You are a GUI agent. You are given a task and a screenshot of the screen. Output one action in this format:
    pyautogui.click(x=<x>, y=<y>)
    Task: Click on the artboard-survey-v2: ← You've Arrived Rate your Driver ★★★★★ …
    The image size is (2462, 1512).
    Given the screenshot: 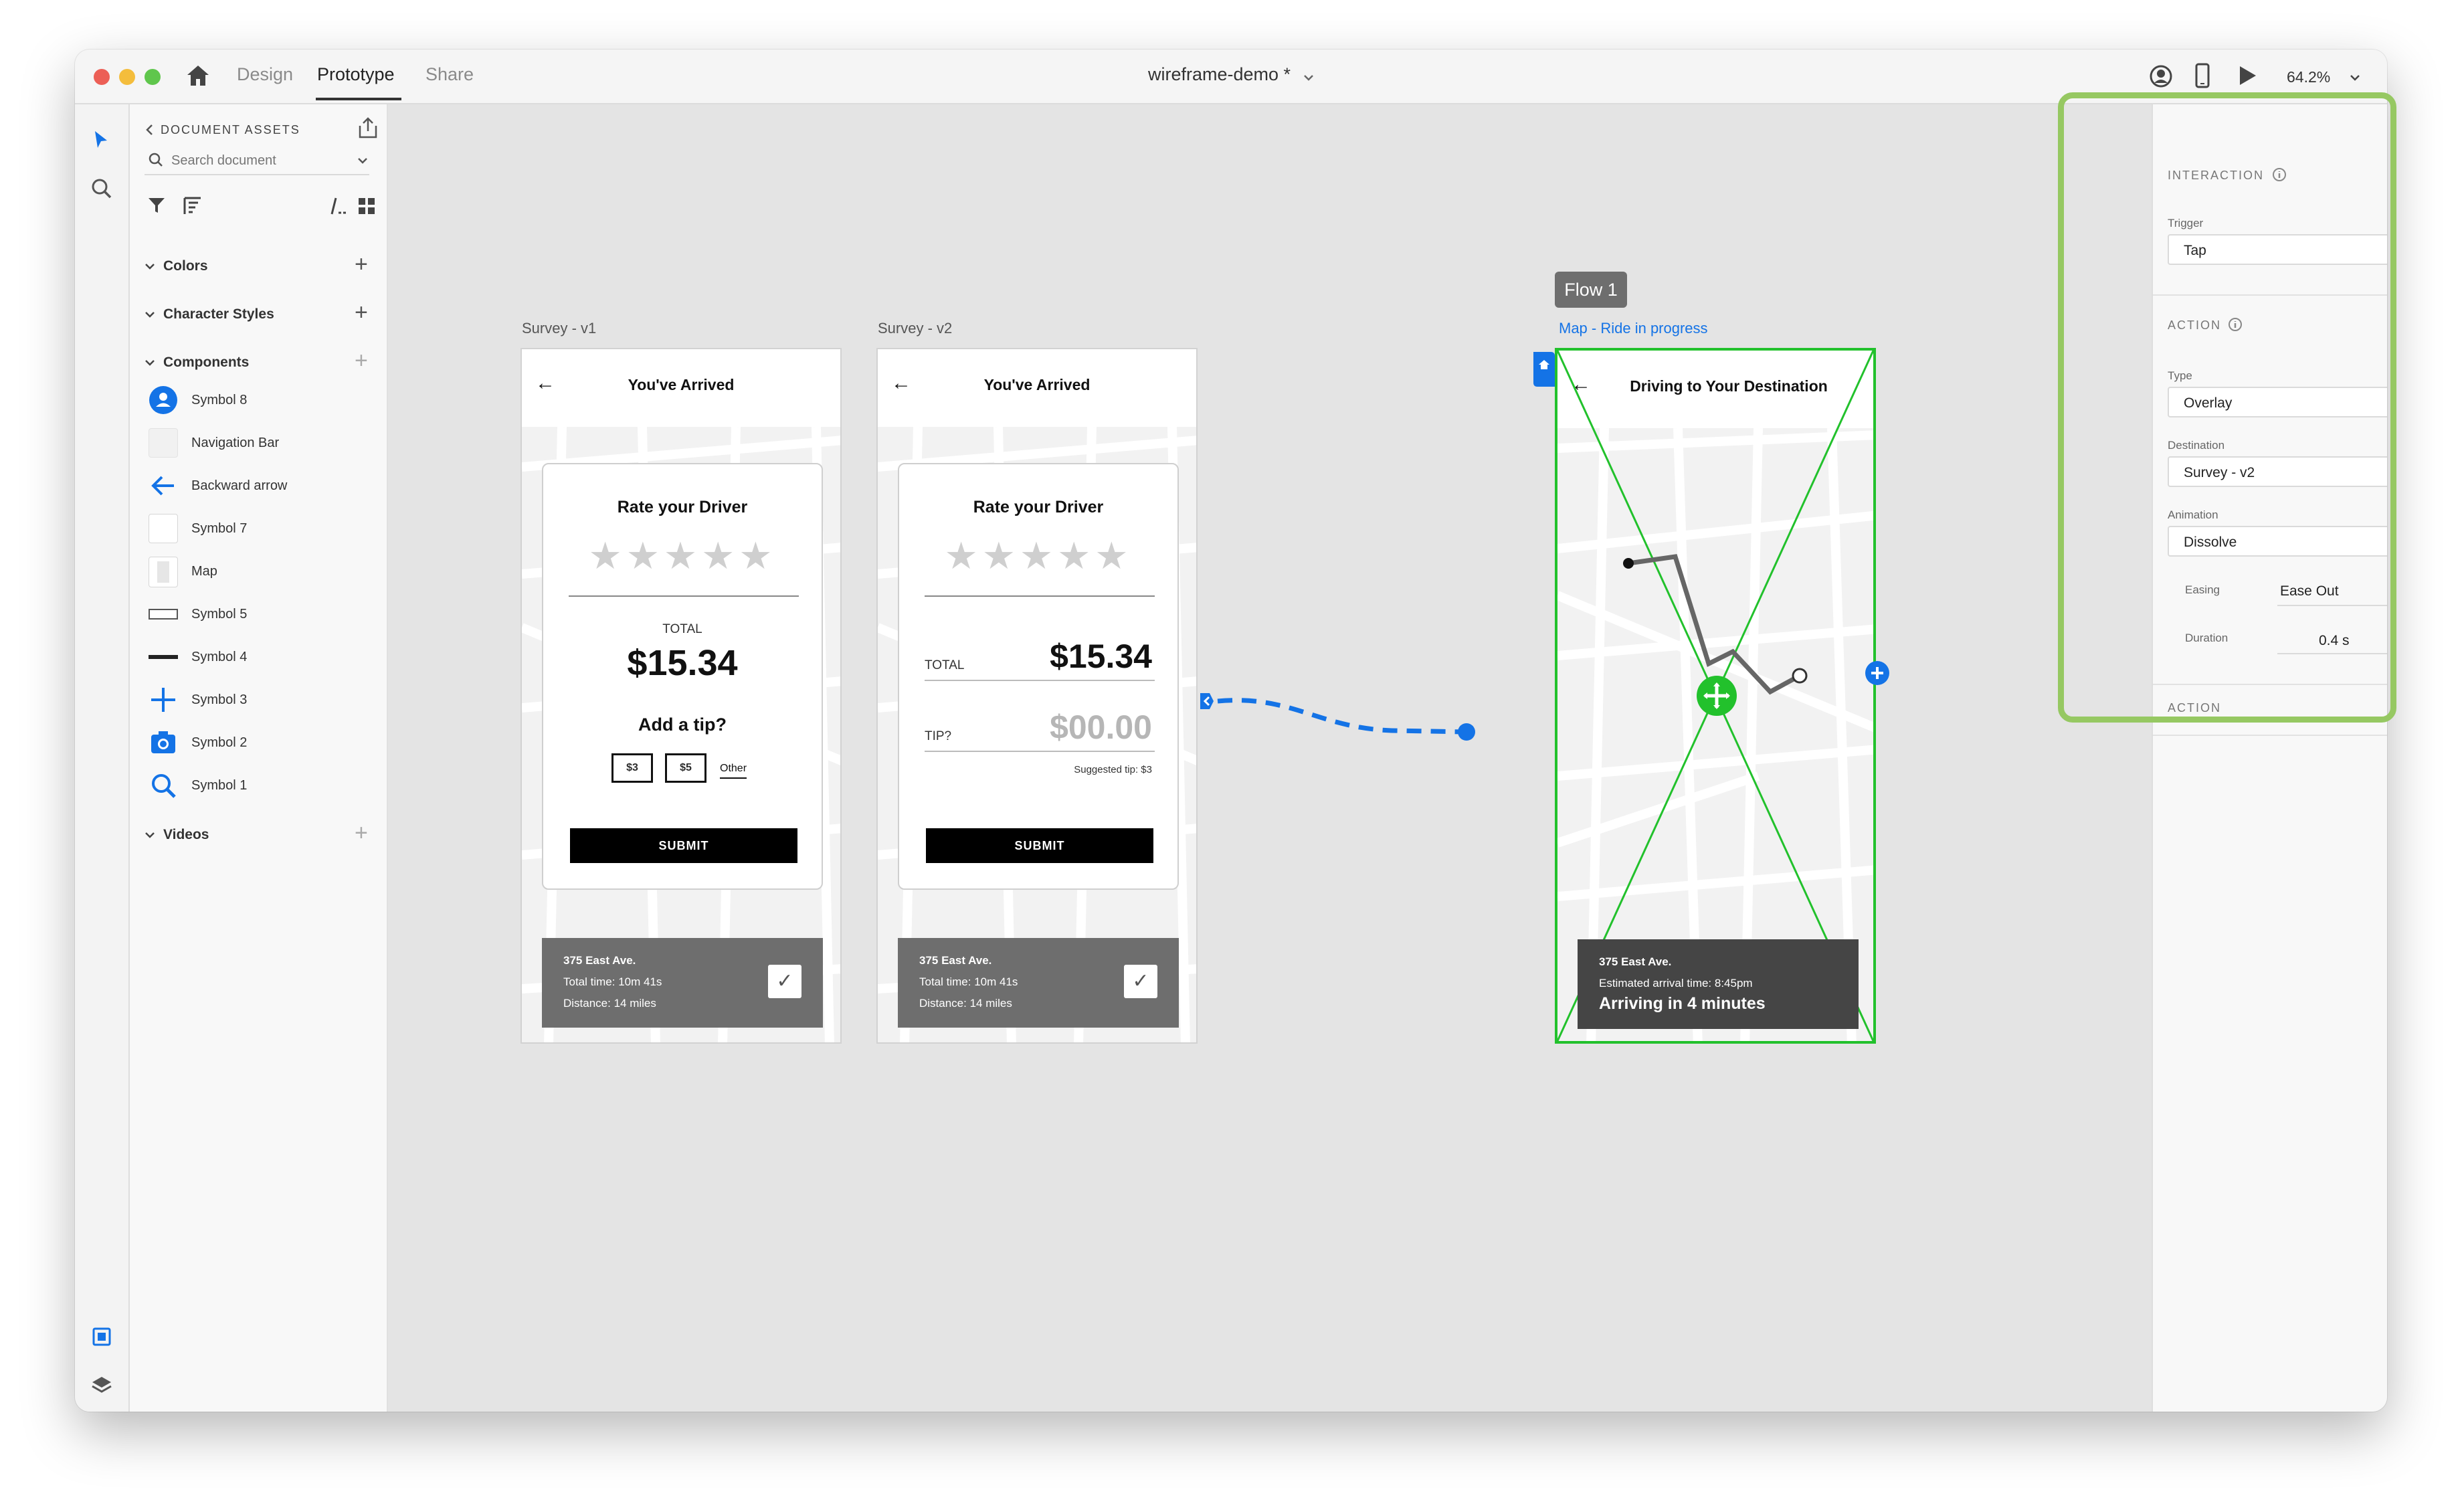 What is the action you would take?
    pyautogui.click(x=1037, y=696)
    